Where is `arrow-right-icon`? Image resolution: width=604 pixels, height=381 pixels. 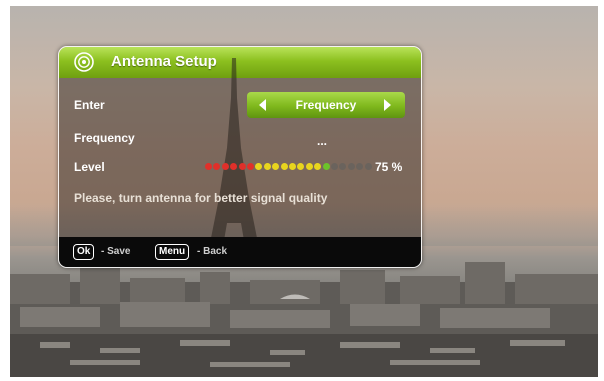 arrow-right-icon is located at coordinates (387, 105).